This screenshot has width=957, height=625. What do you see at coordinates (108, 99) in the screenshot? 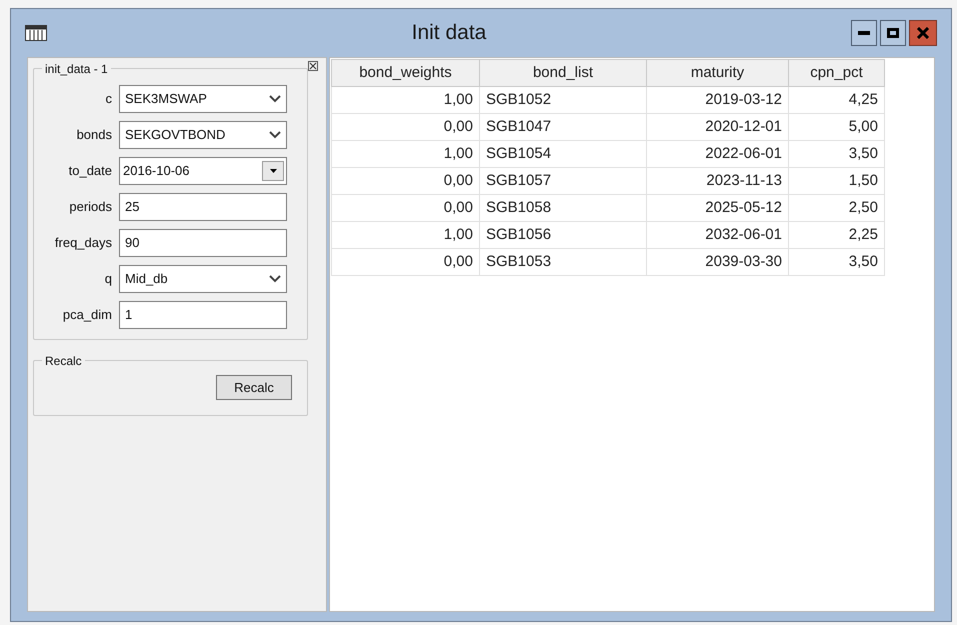
I see `field-label: c` at bounding box center [108, 99].